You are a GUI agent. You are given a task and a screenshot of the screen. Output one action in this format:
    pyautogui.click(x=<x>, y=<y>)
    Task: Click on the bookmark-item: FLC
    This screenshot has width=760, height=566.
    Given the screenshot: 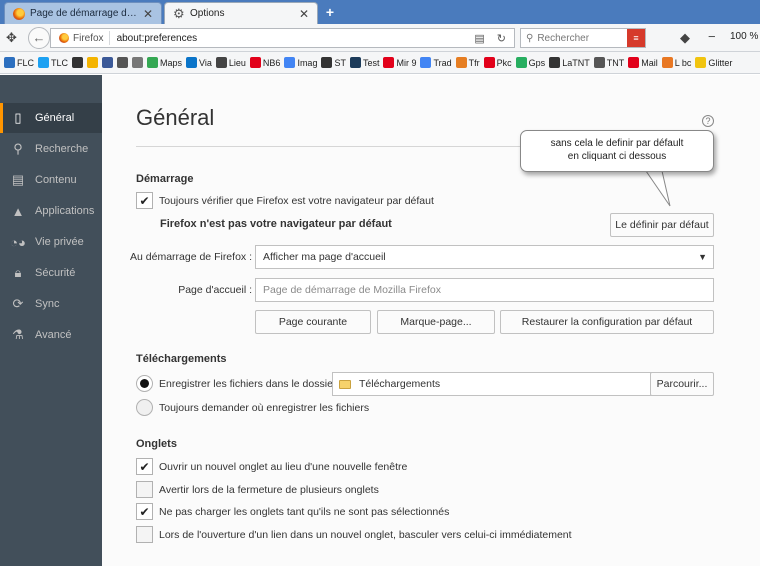 What is the action you would take?
    pyautogui.click(x=19, y=62)
    